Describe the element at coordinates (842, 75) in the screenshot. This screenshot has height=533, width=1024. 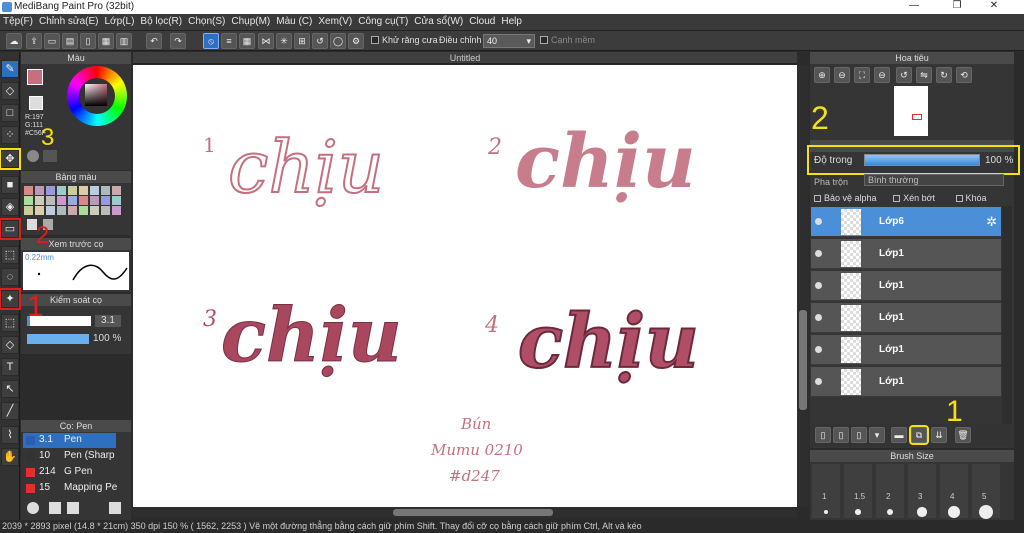
I see `zoom-out-icon: ⊖` at that location.